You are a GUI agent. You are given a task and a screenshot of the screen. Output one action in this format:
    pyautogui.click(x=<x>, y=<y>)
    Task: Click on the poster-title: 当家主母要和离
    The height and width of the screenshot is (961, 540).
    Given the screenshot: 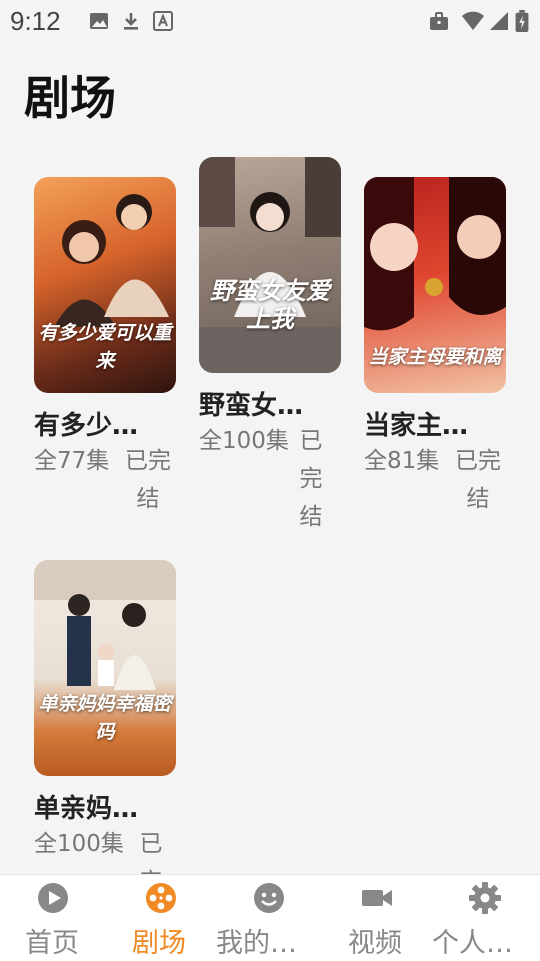 What is the action you would take?
    pyautogui.click(x=435, y=357)
    